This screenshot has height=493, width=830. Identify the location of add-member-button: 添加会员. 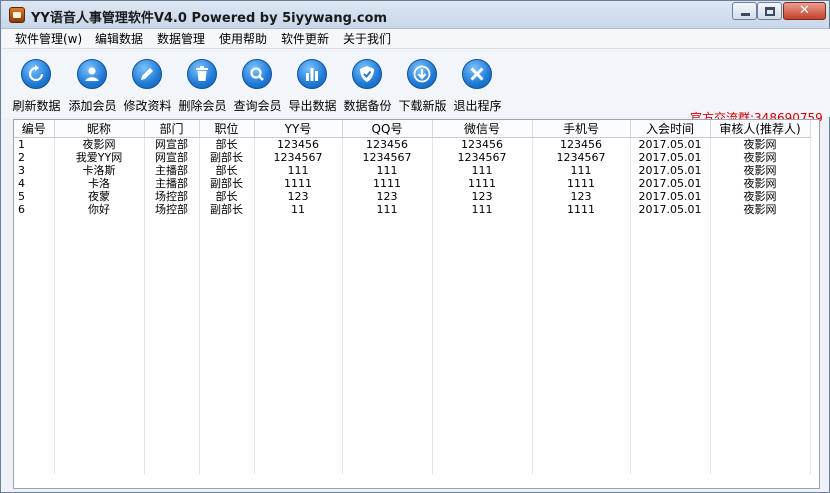
(92, 87).